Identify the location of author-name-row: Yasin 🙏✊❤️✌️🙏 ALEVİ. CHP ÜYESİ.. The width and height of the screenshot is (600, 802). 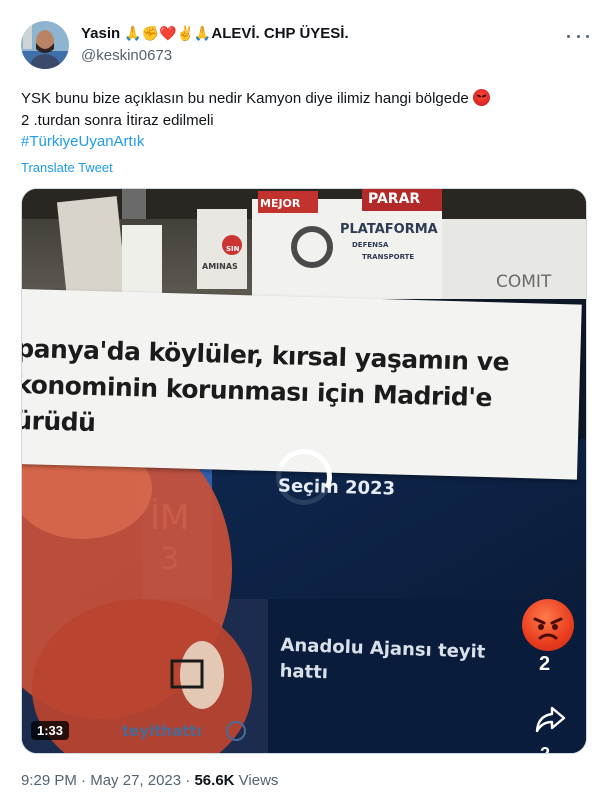
(215, 33).